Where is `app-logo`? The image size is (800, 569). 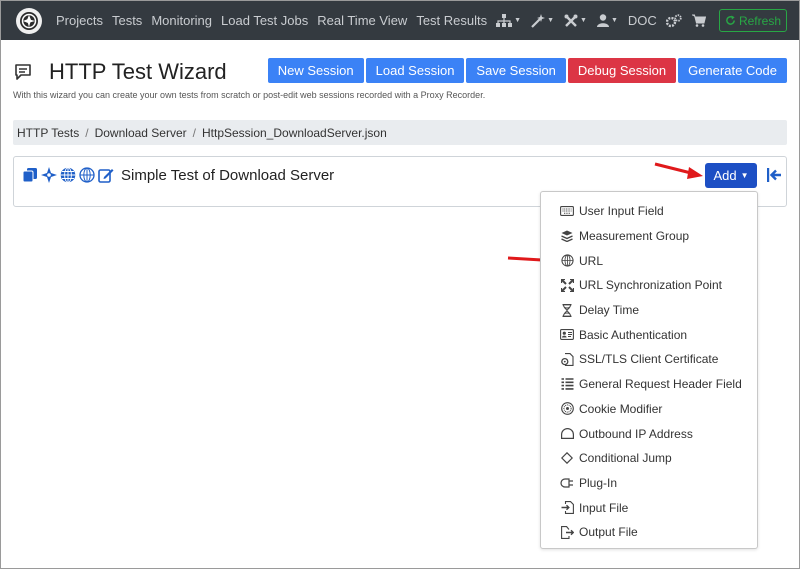
app-logo is located at coordinates (29, 20).